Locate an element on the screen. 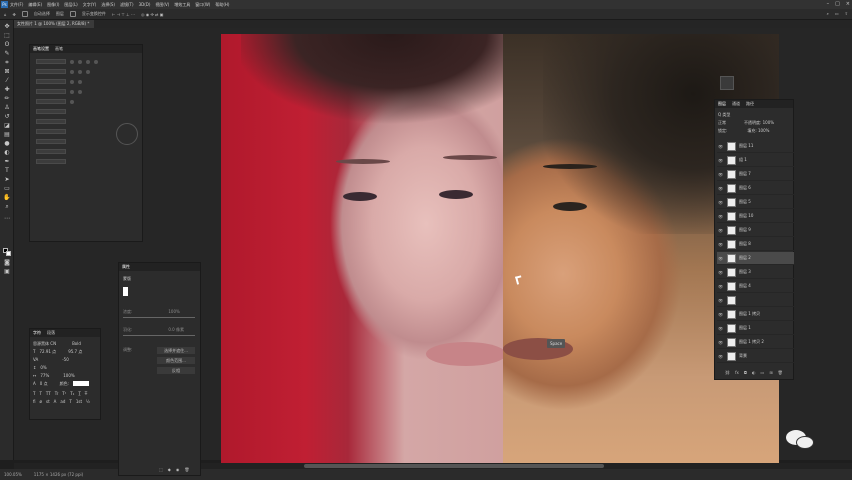 The width and height of the screenshot is (852, 480). menu-plugins: 增效工具 is located at coordinates (182, 5).